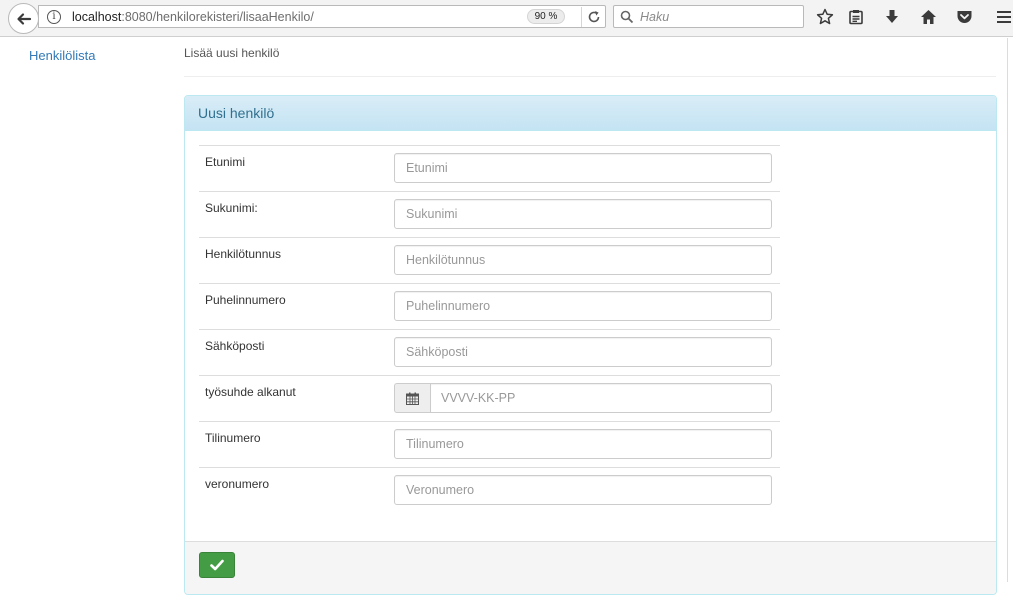  Describe the element at coordinates (590, 76) in the screenshot. I see `divider` at that location.